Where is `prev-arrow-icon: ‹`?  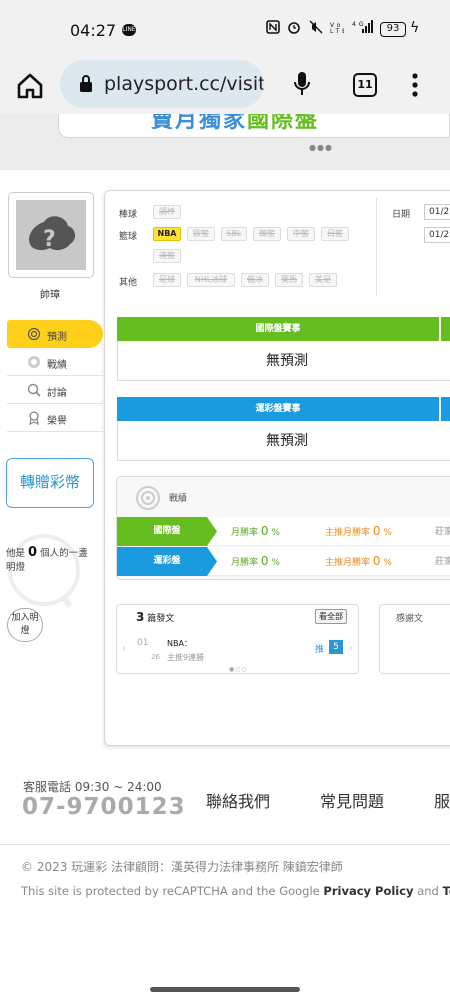 prev-arrow-icon: ‹ is located at coordinates (124, 648).